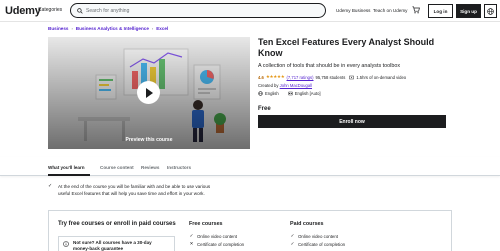 The height and width of the screenshot is (251, 500). Describe the element at coordinates (112, 28) in the screenshot. I see `breadcrumb-business-analytics: Business Analytics & Intelligence` at that location.